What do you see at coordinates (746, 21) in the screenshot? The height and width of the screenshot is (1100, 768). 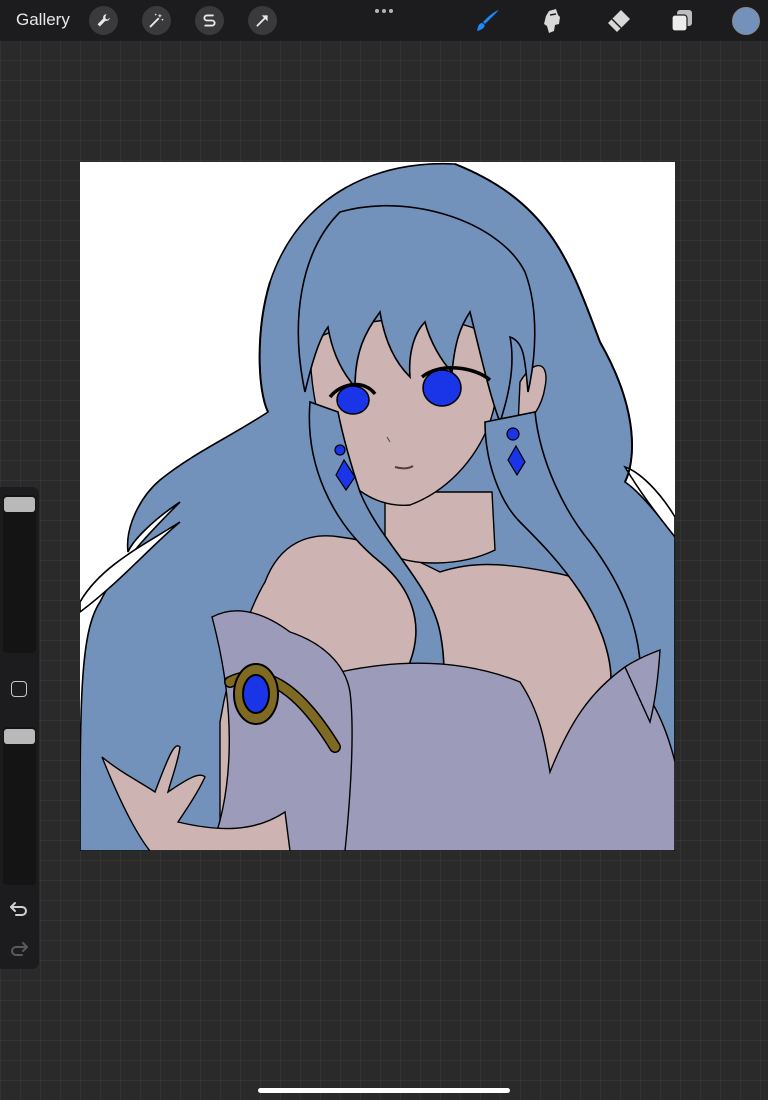 I see `color-picker-swatch` at bounding box center [746, 21].